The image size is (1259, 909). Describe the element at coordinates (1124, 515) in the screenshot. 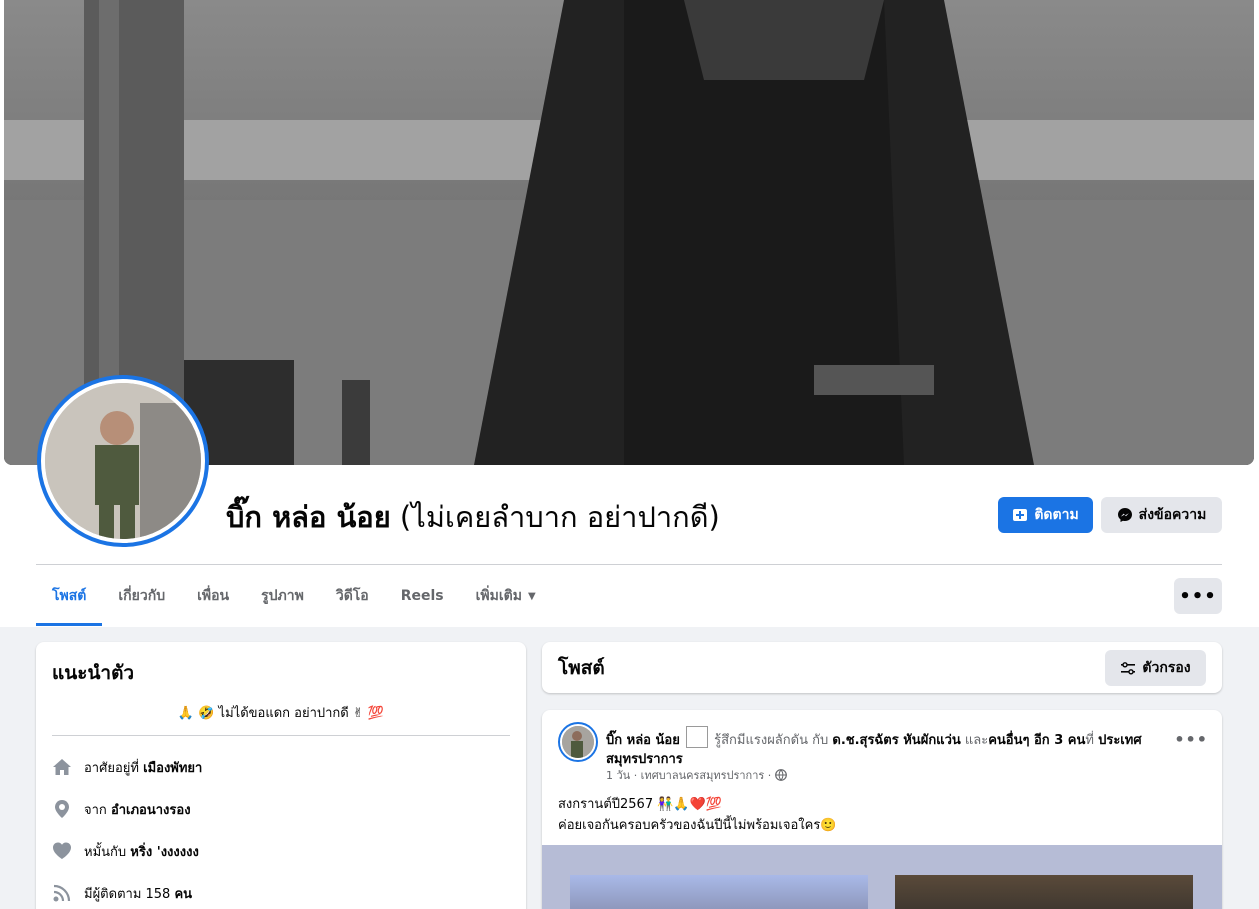

I see `messenger-icon` at that location.